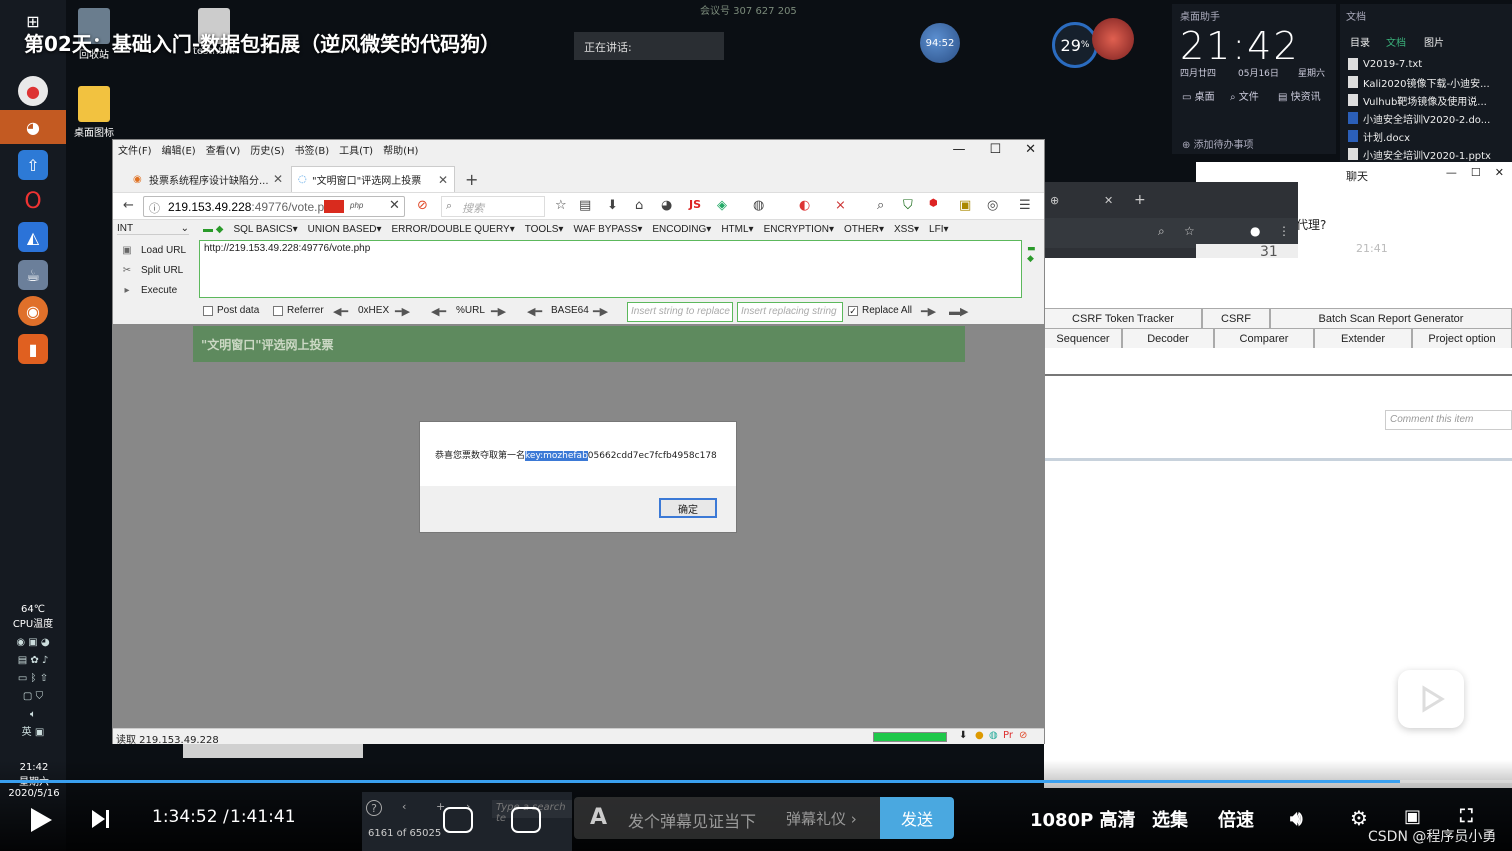 This screenshot has width=1512, height=851. Describe the element at coordinates (821, 818) in the screenshot. I see `danmu-etiquette-link: 弹幕礼仪 ›` at that location.